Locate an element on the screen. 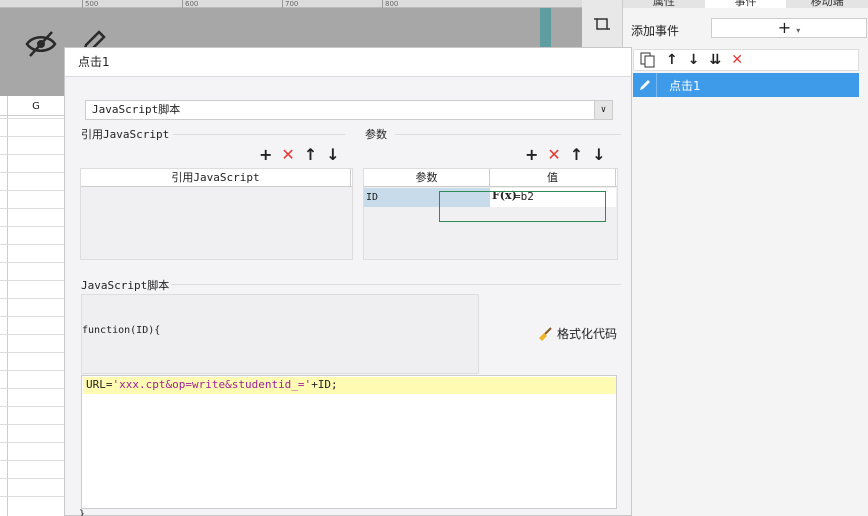 This screenshot has width=868, height=516. add-event-dropdown: + ▾ is located at coordinates (789, 28).